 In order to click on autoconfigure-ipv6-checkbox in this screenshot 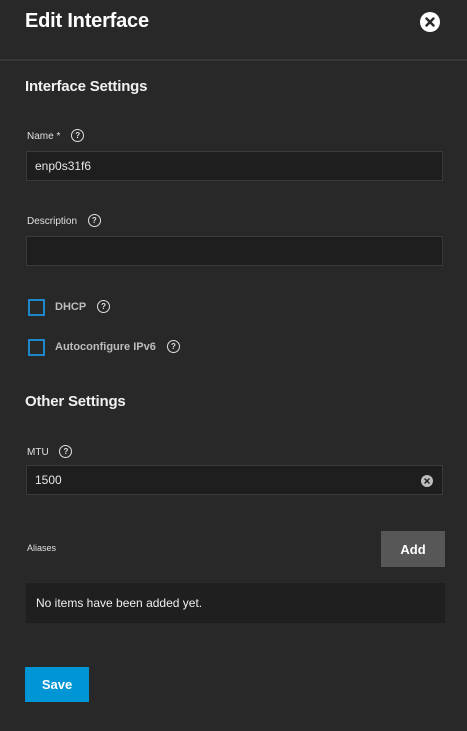, I will do `click(36, 347)`.